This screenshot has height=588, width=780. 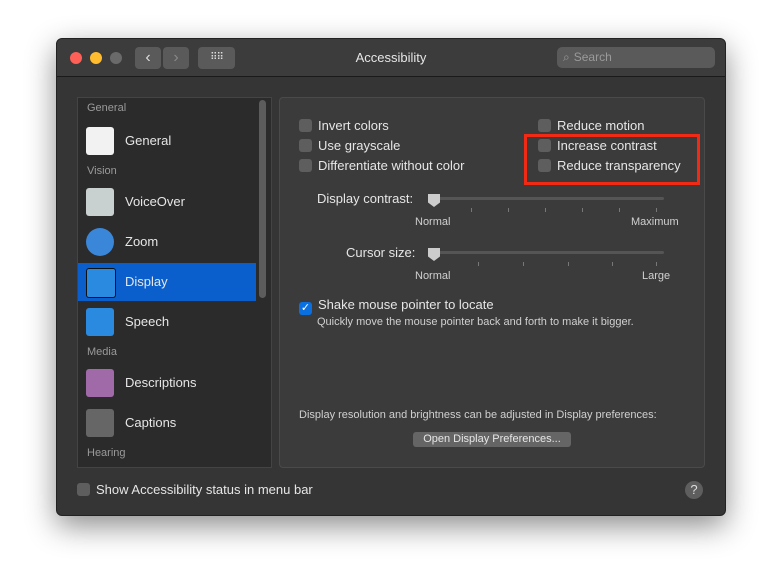 I want to click on descriptions-icon, so click(x=100, y=383).